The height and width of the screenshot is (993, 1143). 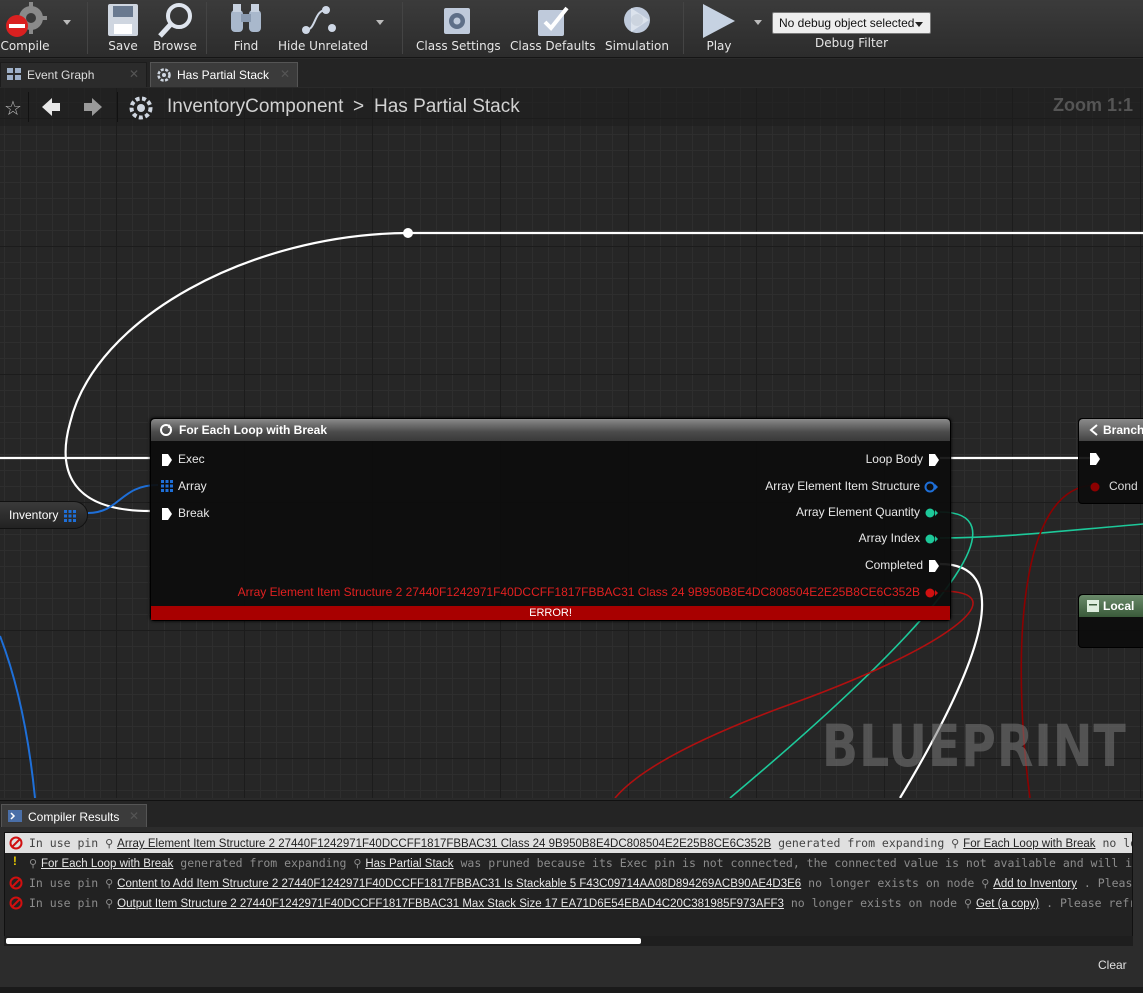 I want to click on simulation-button: Simulation, so click(x=637, y=28).